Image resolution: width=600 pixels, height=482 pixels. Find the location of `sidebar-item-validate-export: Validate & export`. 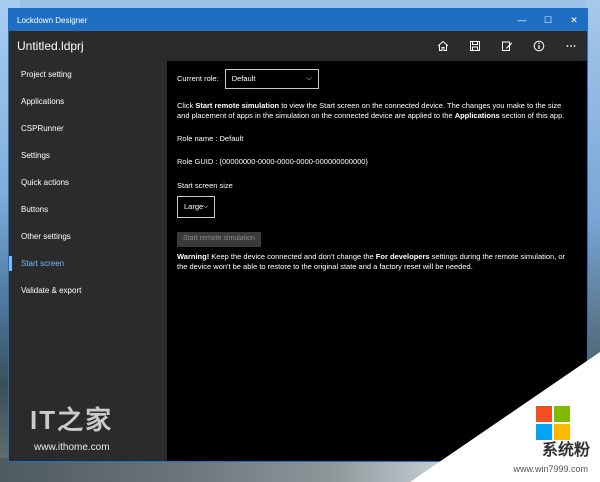

sidebar-item-validate-export: Validate & export is located at coordinates (88, 290).